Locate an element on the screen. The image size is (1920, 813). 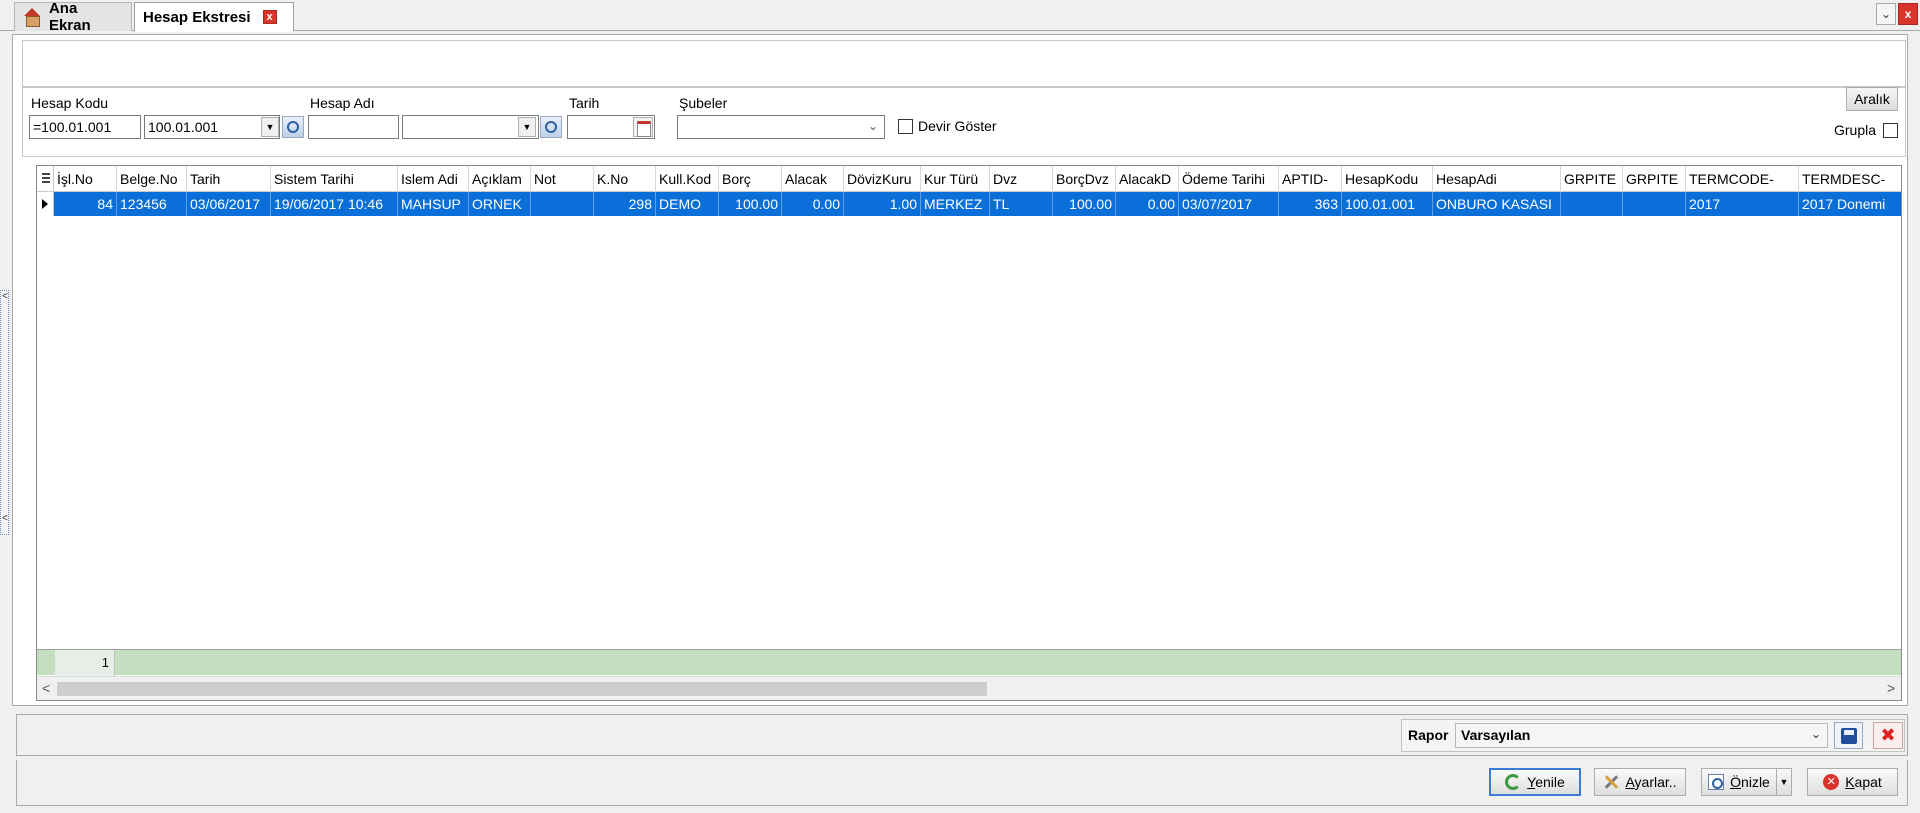
cell: MAHSUP is located at coordinates (433, 204).